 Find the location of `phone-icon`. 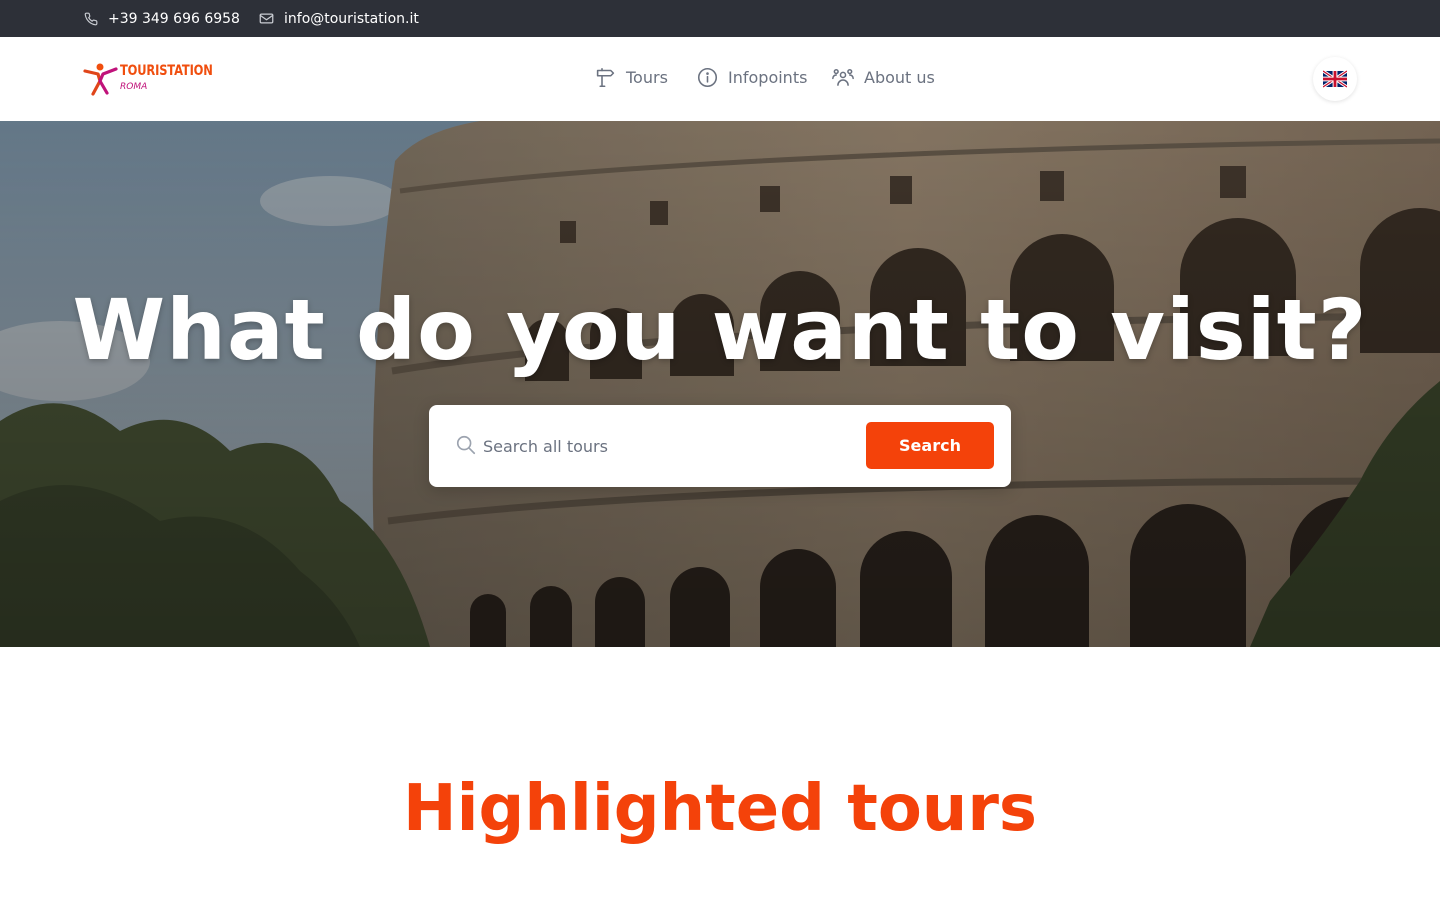

phone-icon is located at coordinates (91, 18).